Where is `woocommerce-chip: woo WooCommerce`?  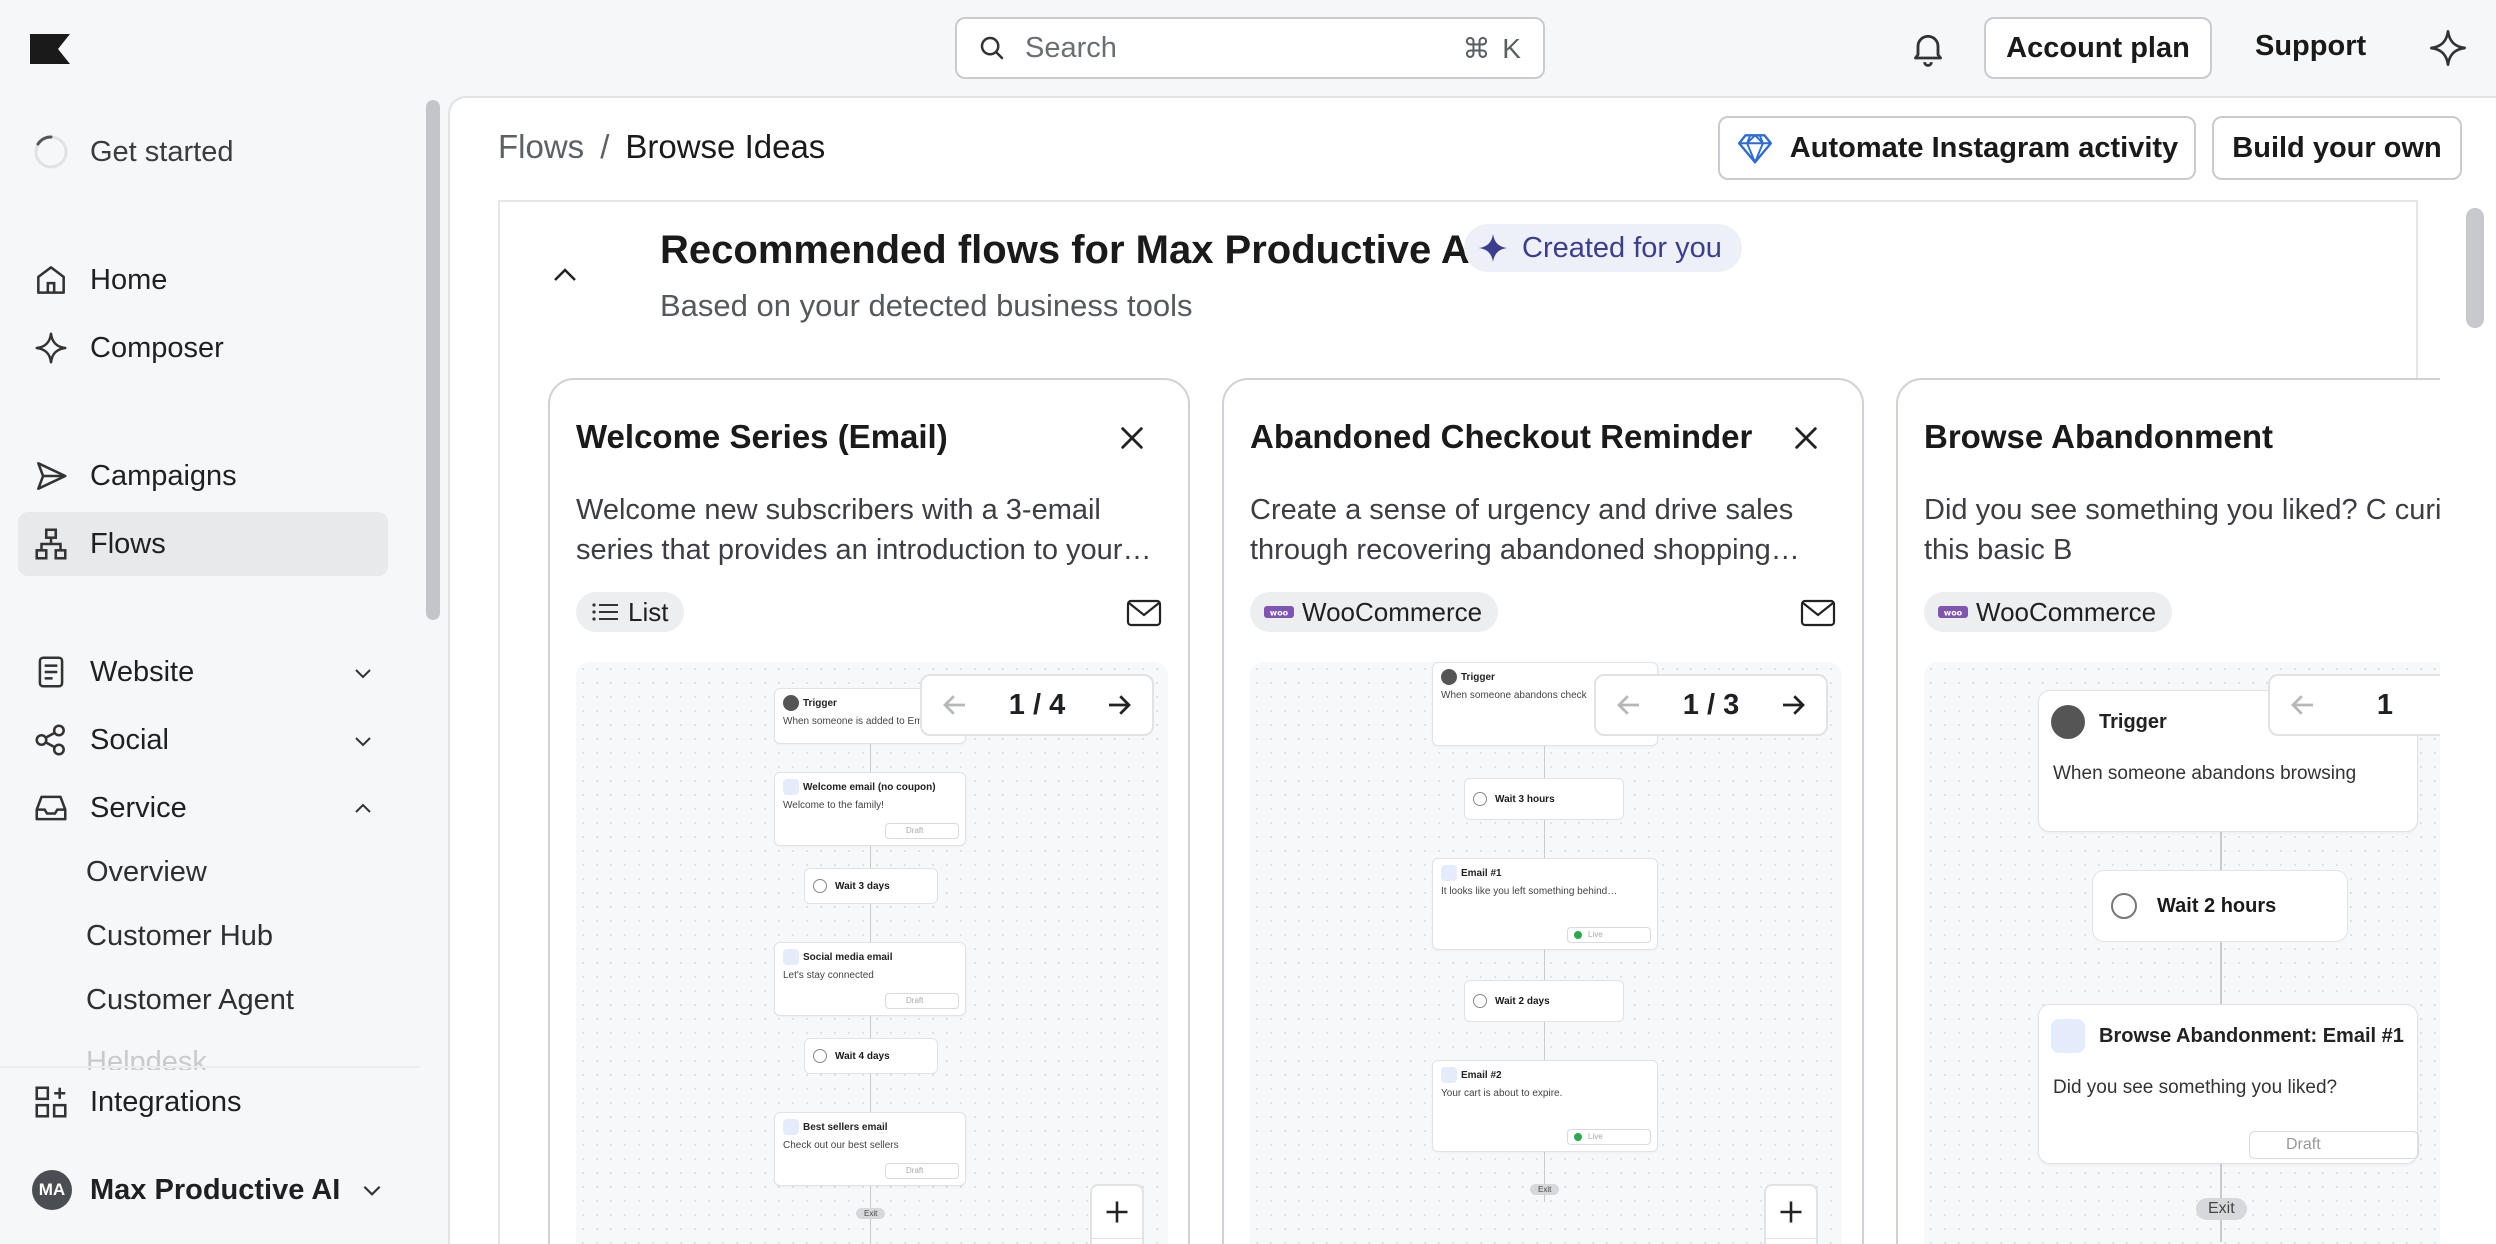
woocommerce-chip: woo WooCommerce is located at coordinates (2048, 612).